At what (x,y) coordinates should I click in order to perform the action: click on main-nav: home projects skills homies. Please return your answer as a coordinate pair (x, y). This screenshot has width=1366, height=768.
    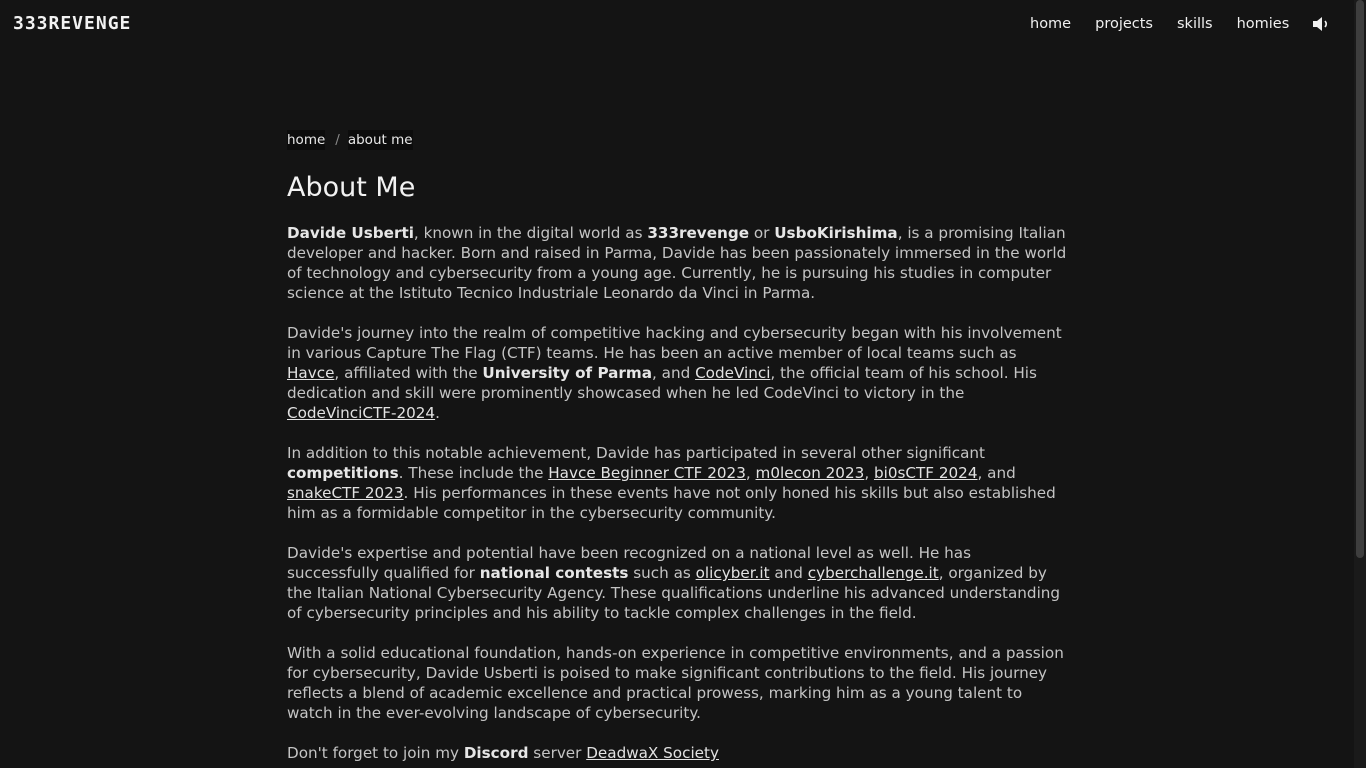
    Looking at the image, I should click on (1181, 24).